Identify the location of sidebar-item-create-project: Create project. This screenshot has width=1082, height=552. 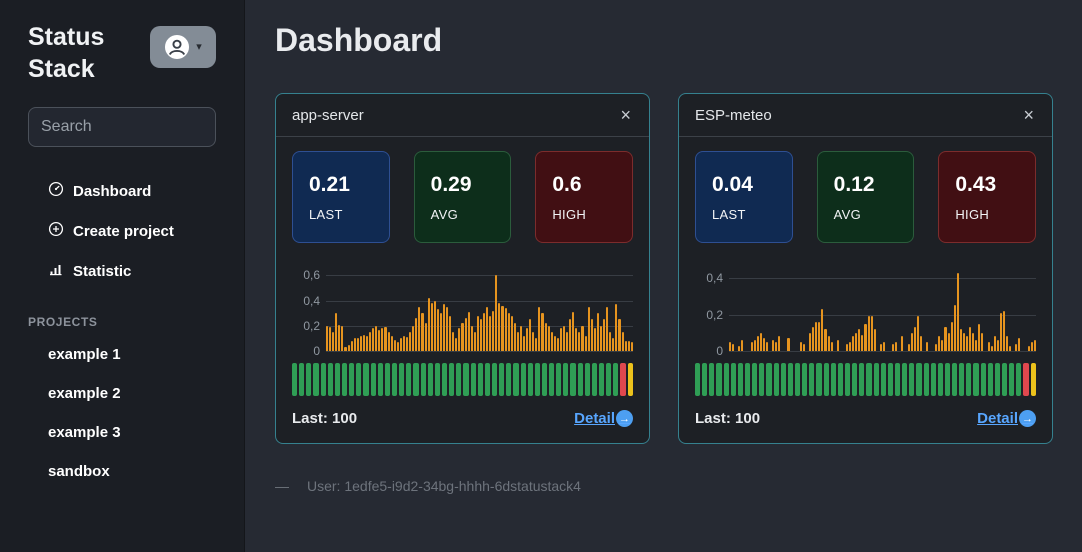
(122, 231).